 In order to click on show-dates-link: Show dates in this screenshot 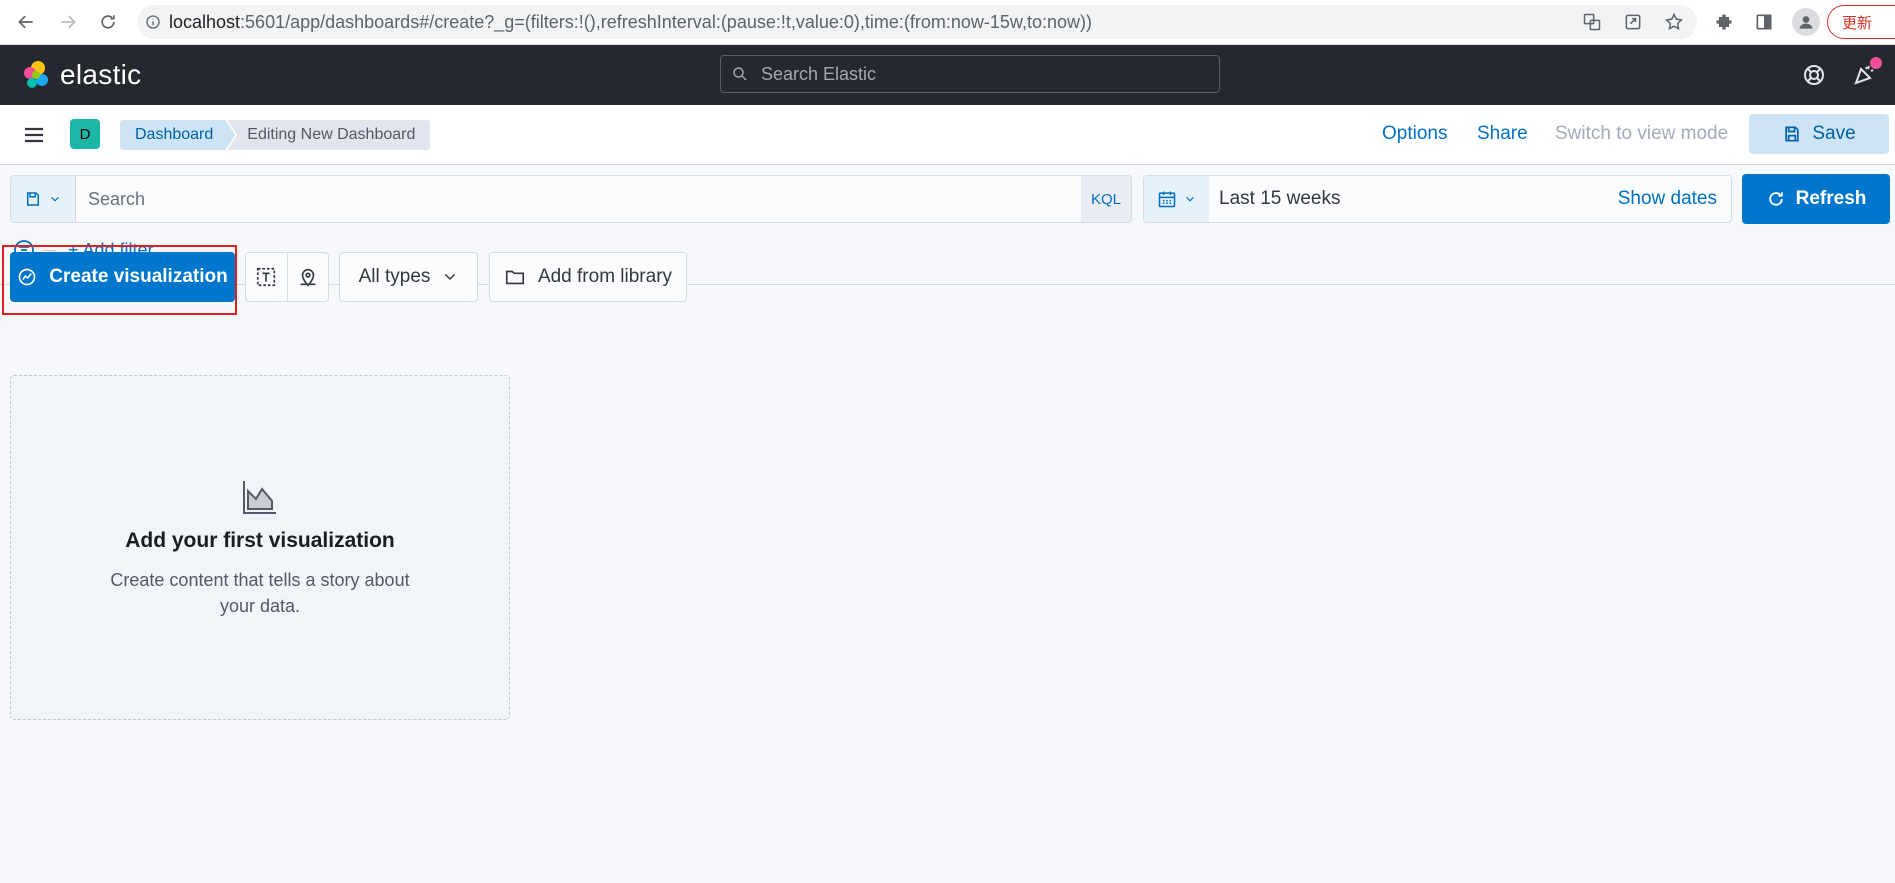, I will do `click(1674, 199)`.